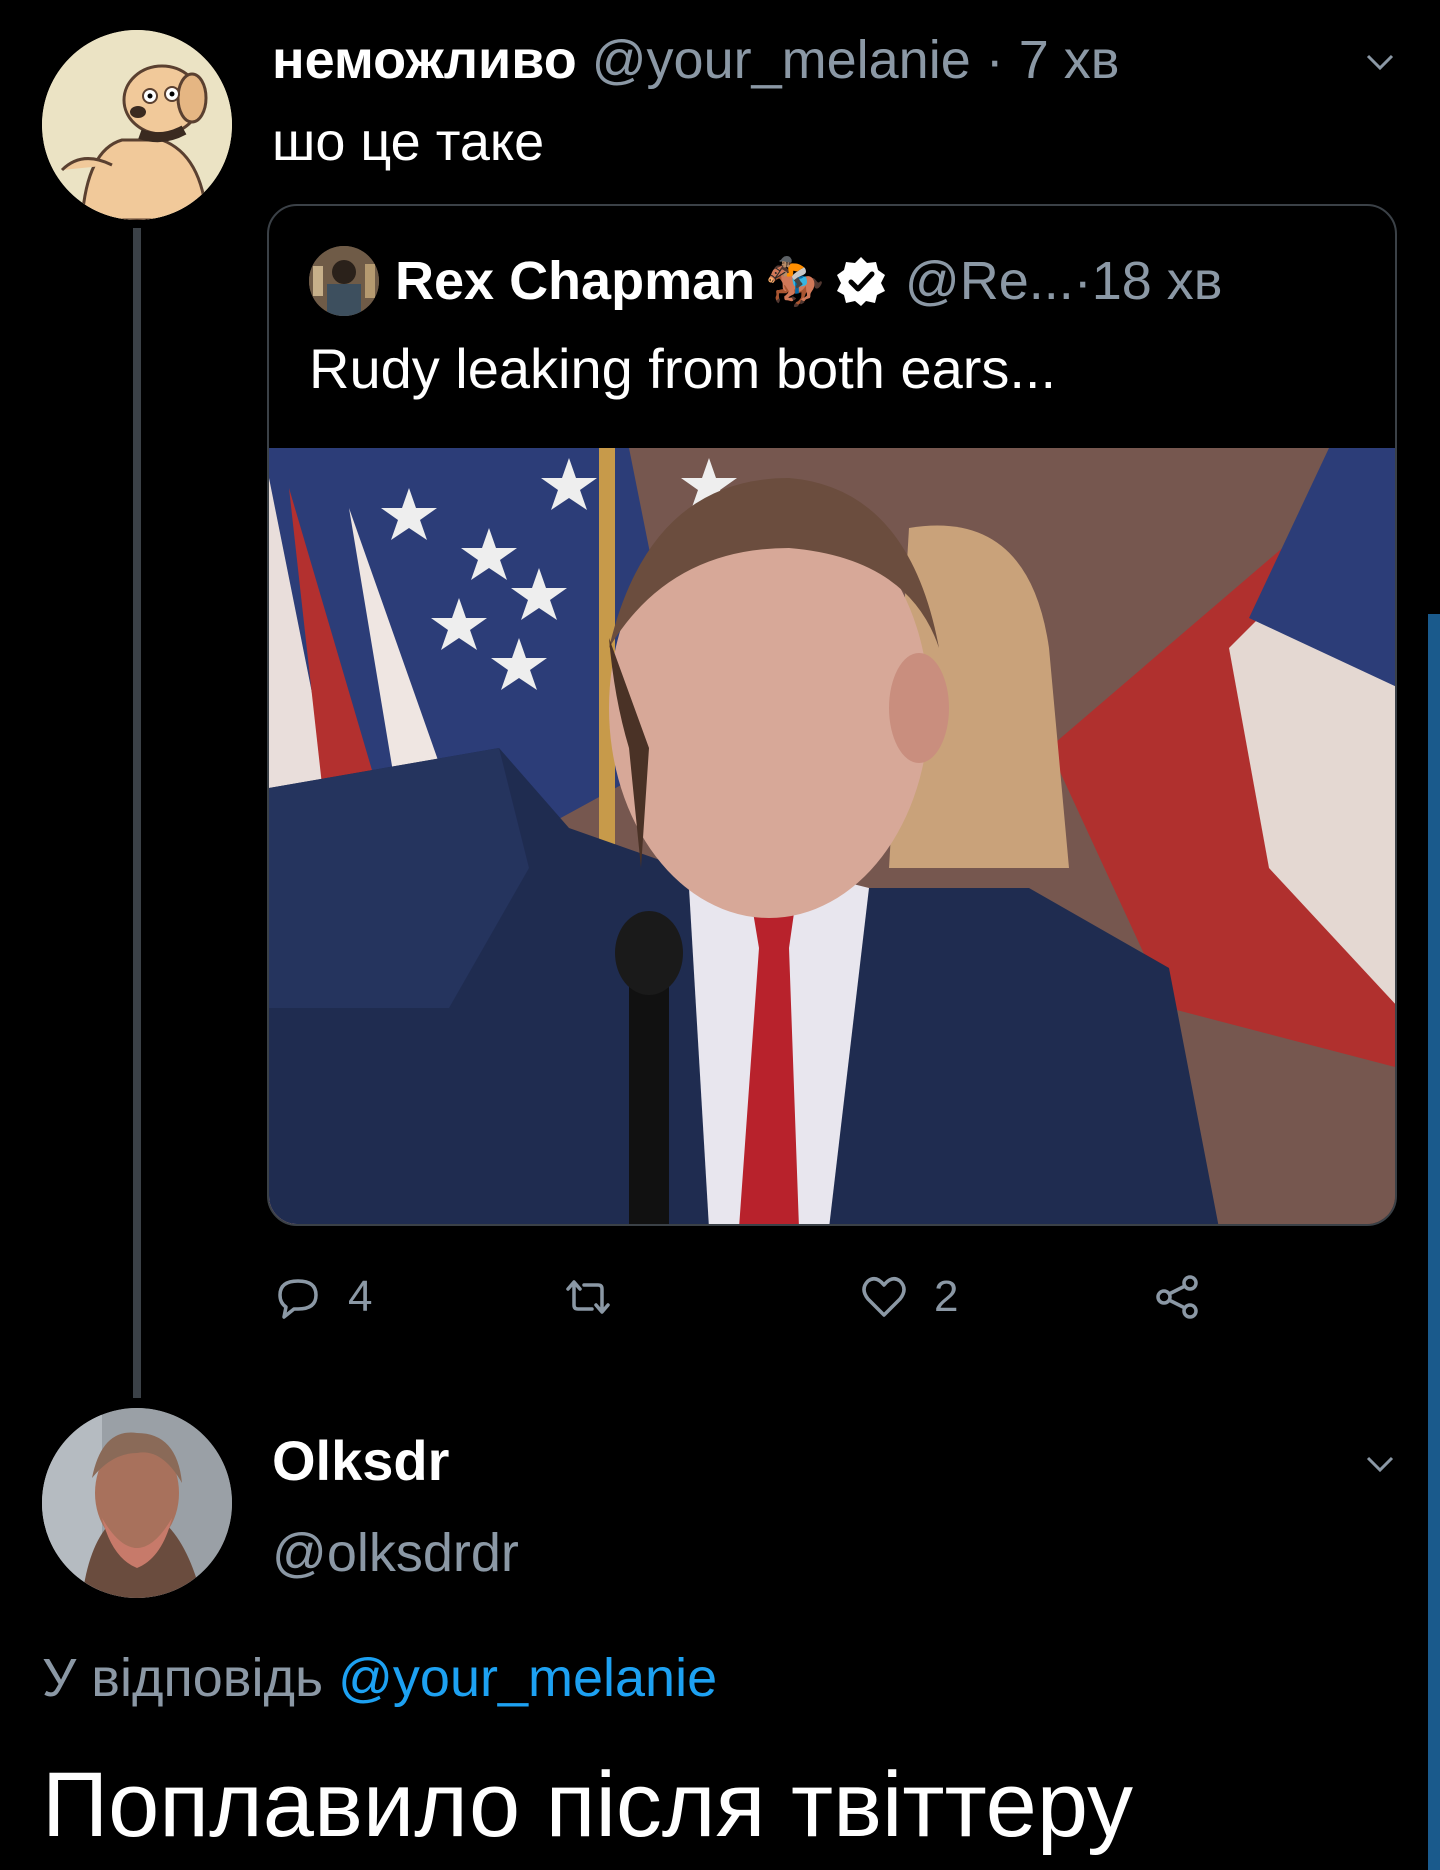  What do you see at coordinates (575, 281) in the screenshot?
I see `quoted-author-name: Rex Chapman` at bounding box center [575, 281].